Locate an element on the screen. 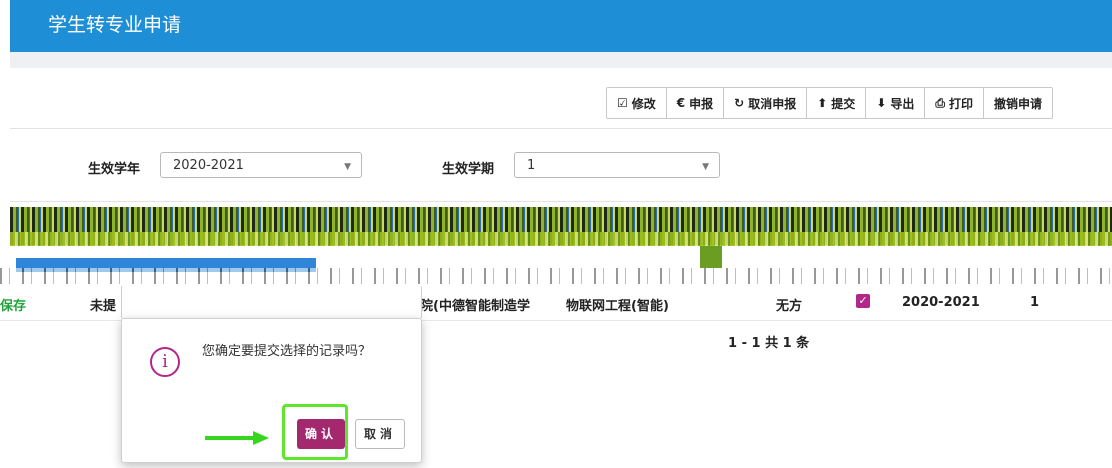 This screenshot has width=1112, height=468. dialog-backdrop-strip is located at coordinates (271, 302).